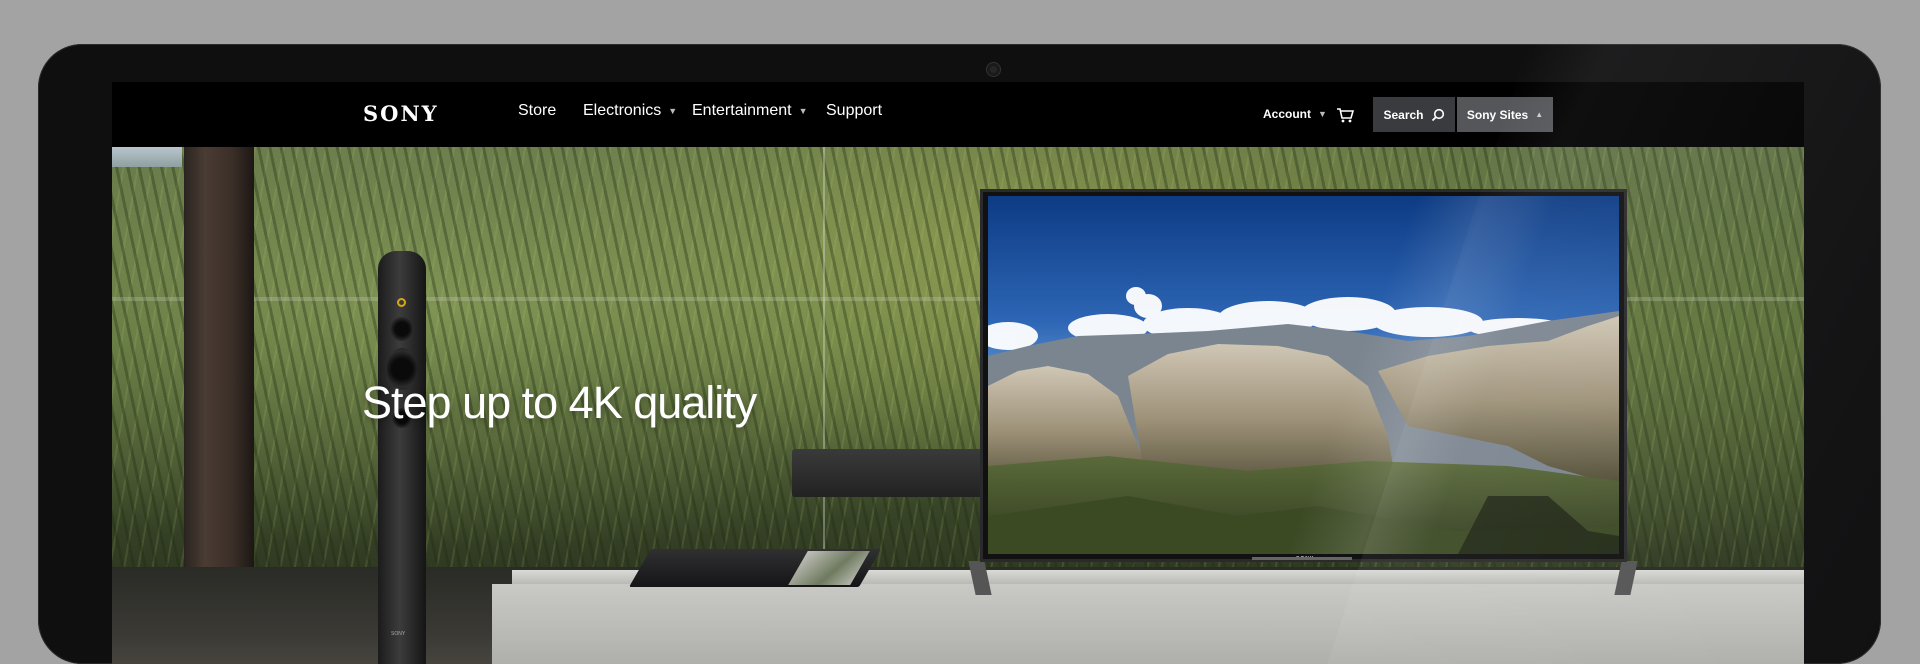 This screenshot has height=664, width=1920. I want to click on search-icon, so click(1437, 114).